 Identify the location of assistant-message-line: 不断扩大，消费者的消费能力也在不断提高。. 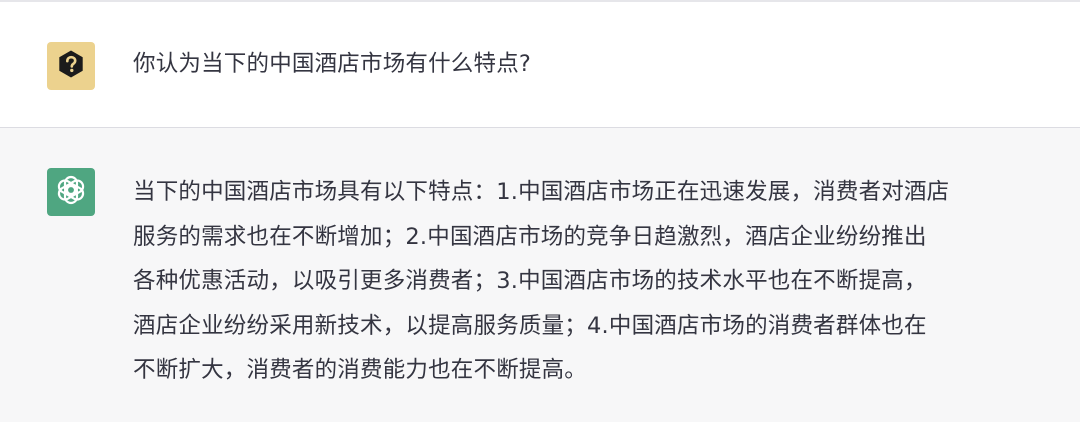
(360, 370).